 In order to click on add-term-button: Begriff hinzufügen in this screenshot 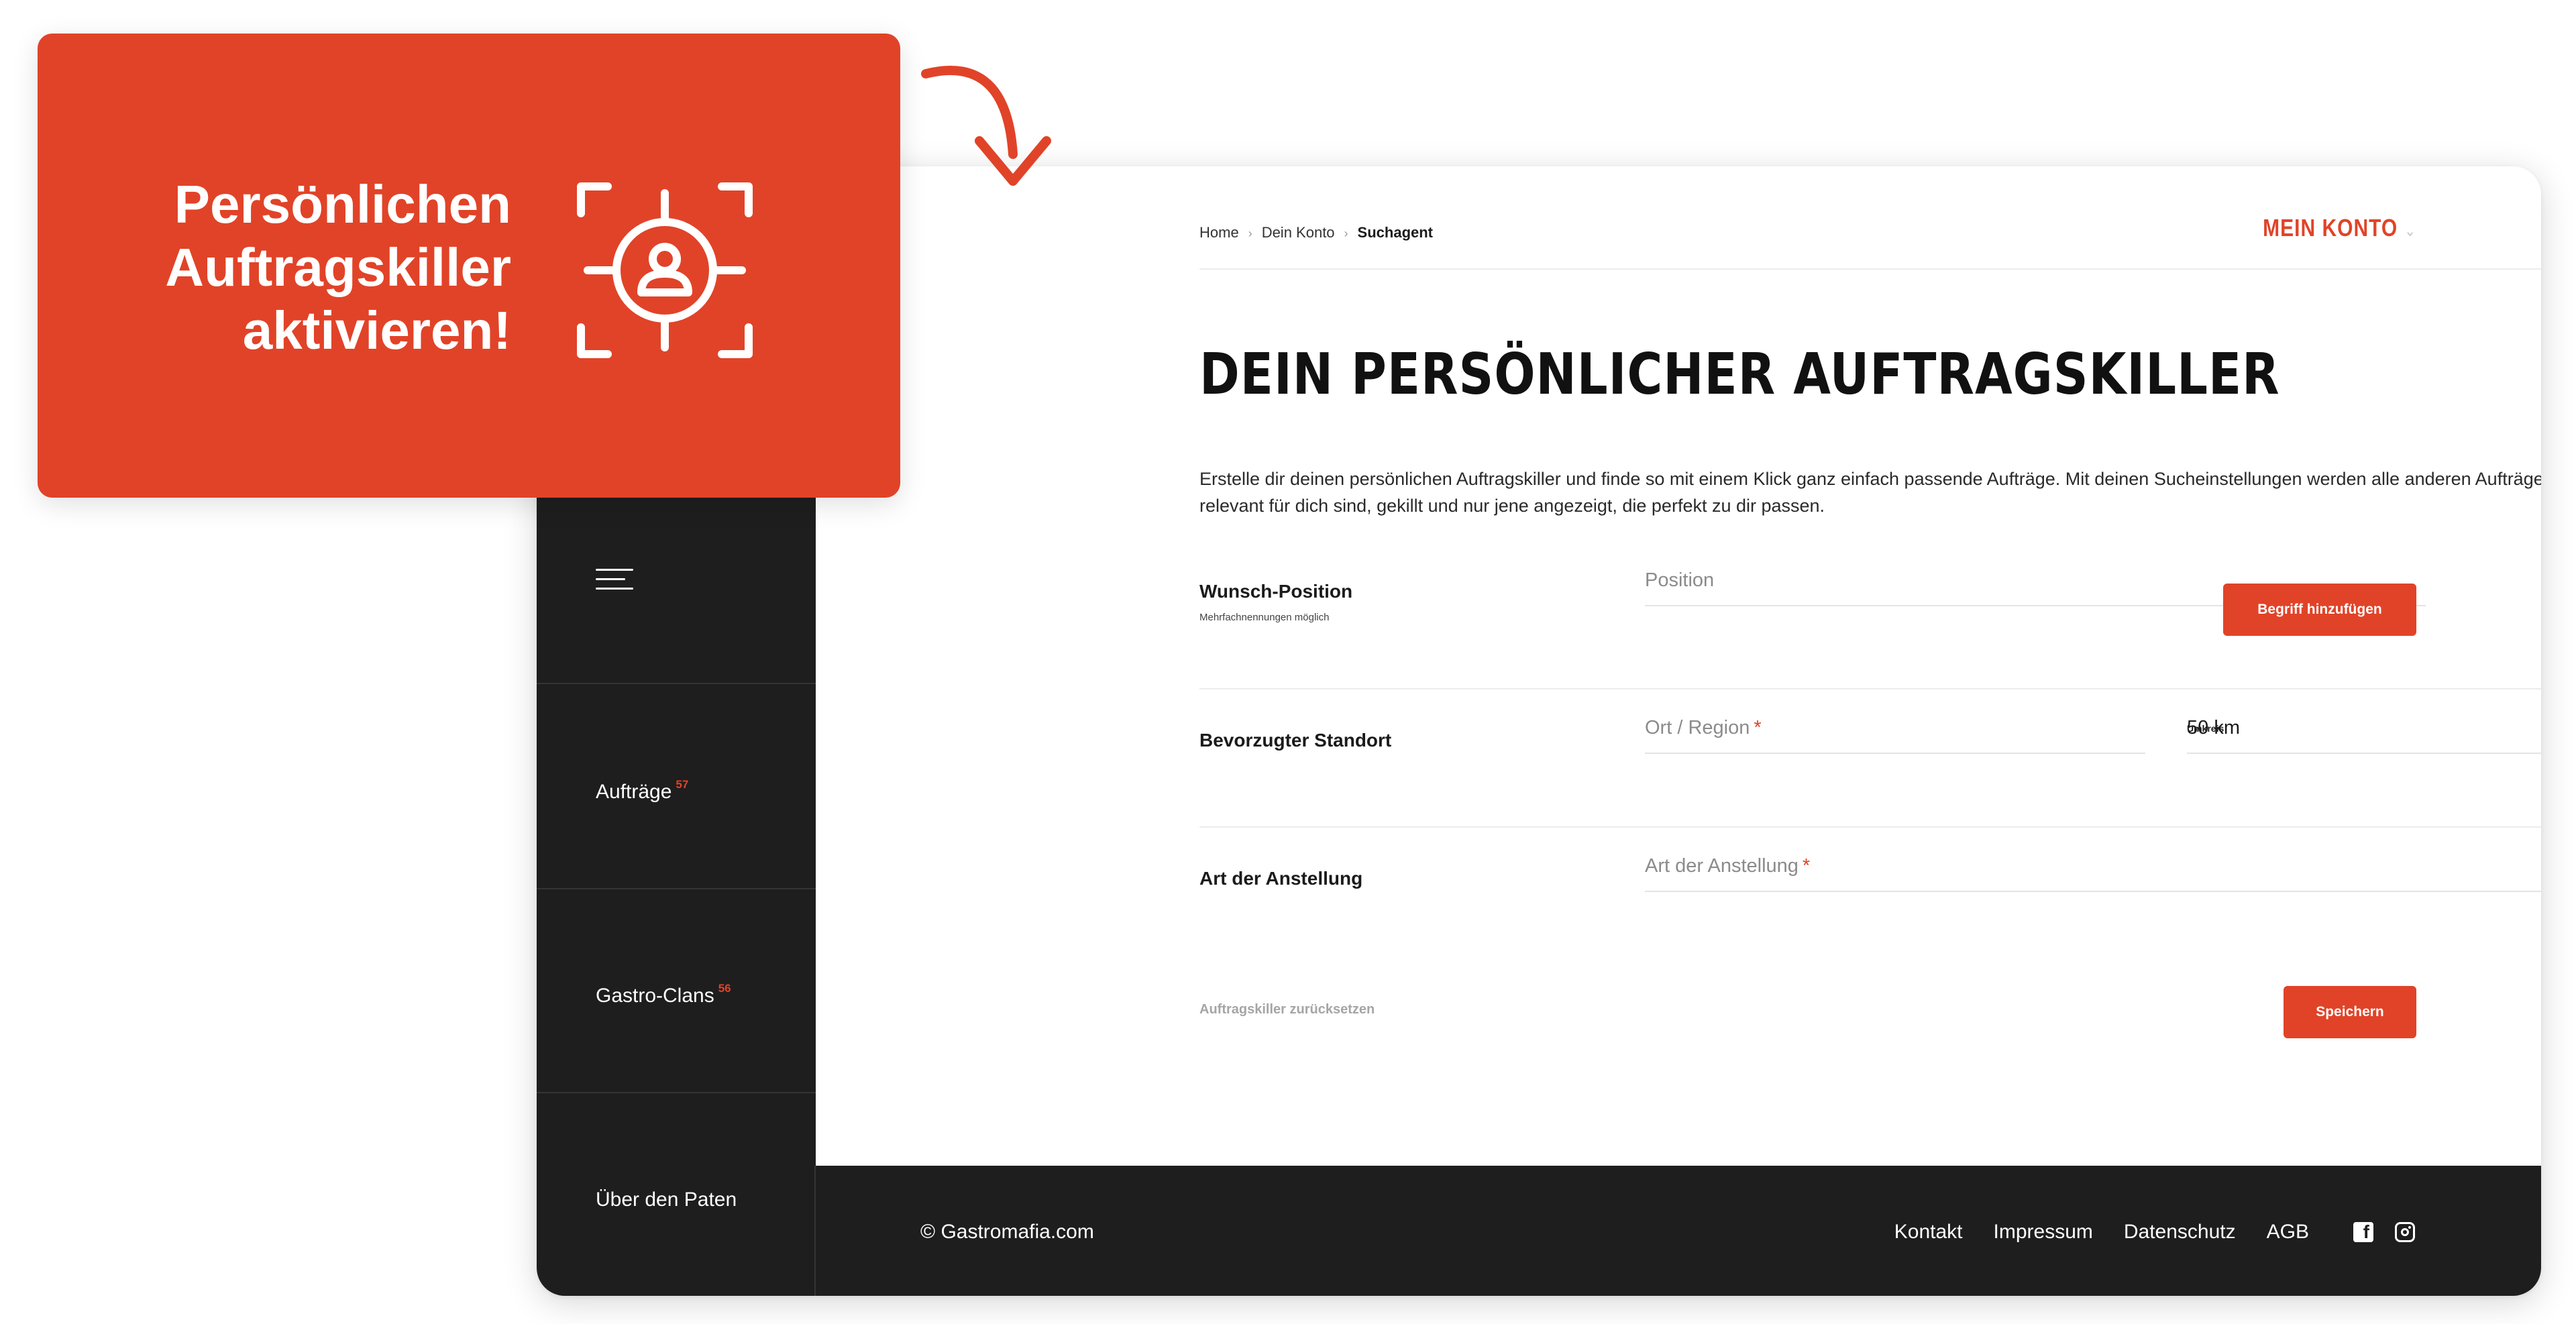, I will do `click(2319, 610)`.